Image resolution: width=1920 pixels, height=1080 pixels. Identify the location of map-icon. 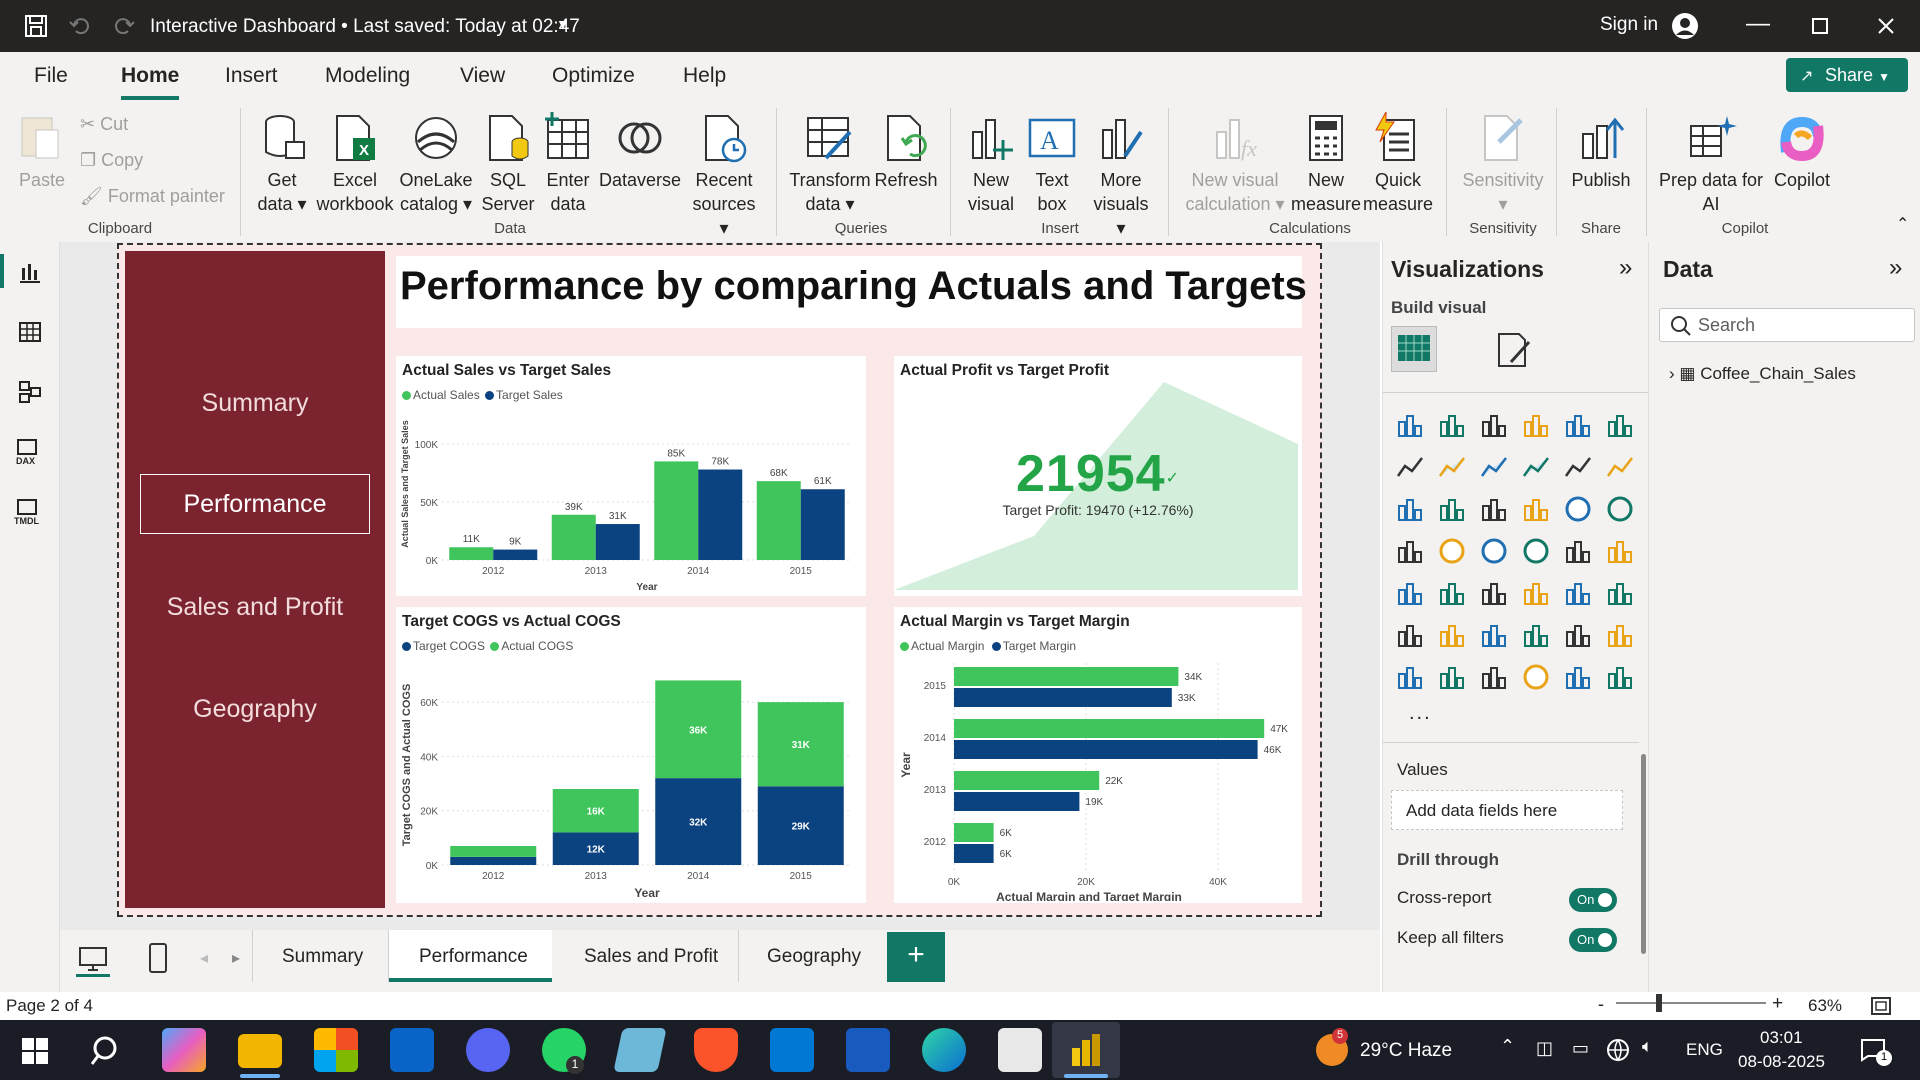
(1452, 551).